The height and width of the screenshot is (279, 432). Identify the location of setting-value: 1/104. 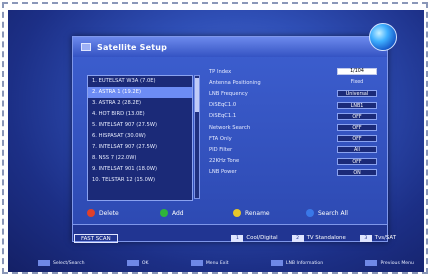
(357, 71).